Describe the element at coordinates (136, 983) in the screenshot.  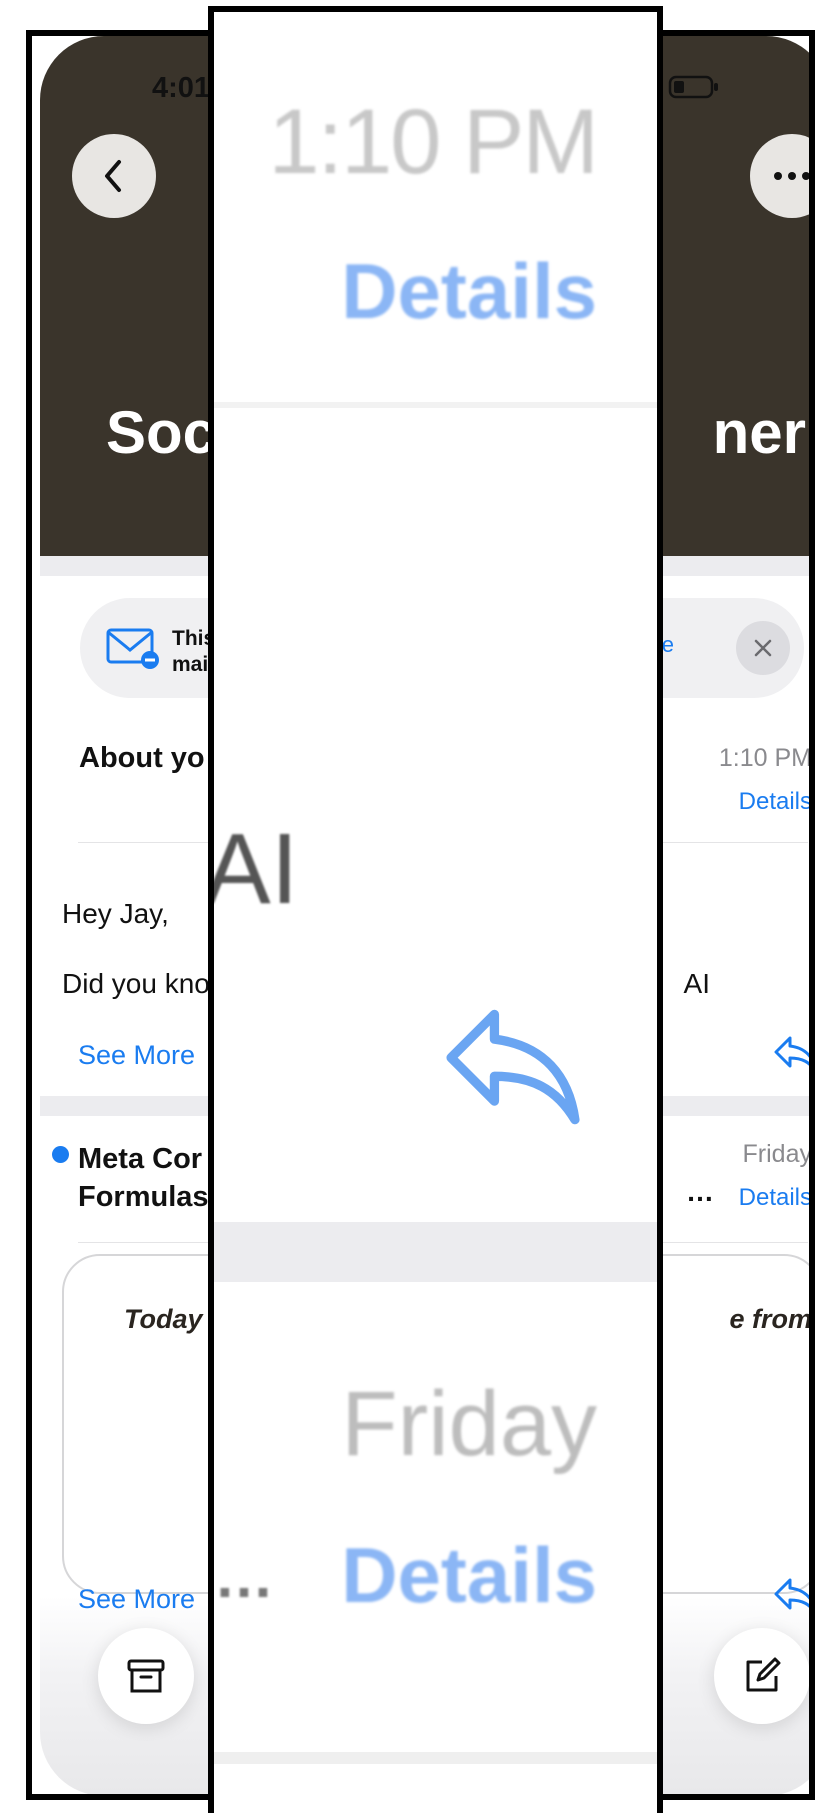
I see `email-body: Did you kno` at that location.